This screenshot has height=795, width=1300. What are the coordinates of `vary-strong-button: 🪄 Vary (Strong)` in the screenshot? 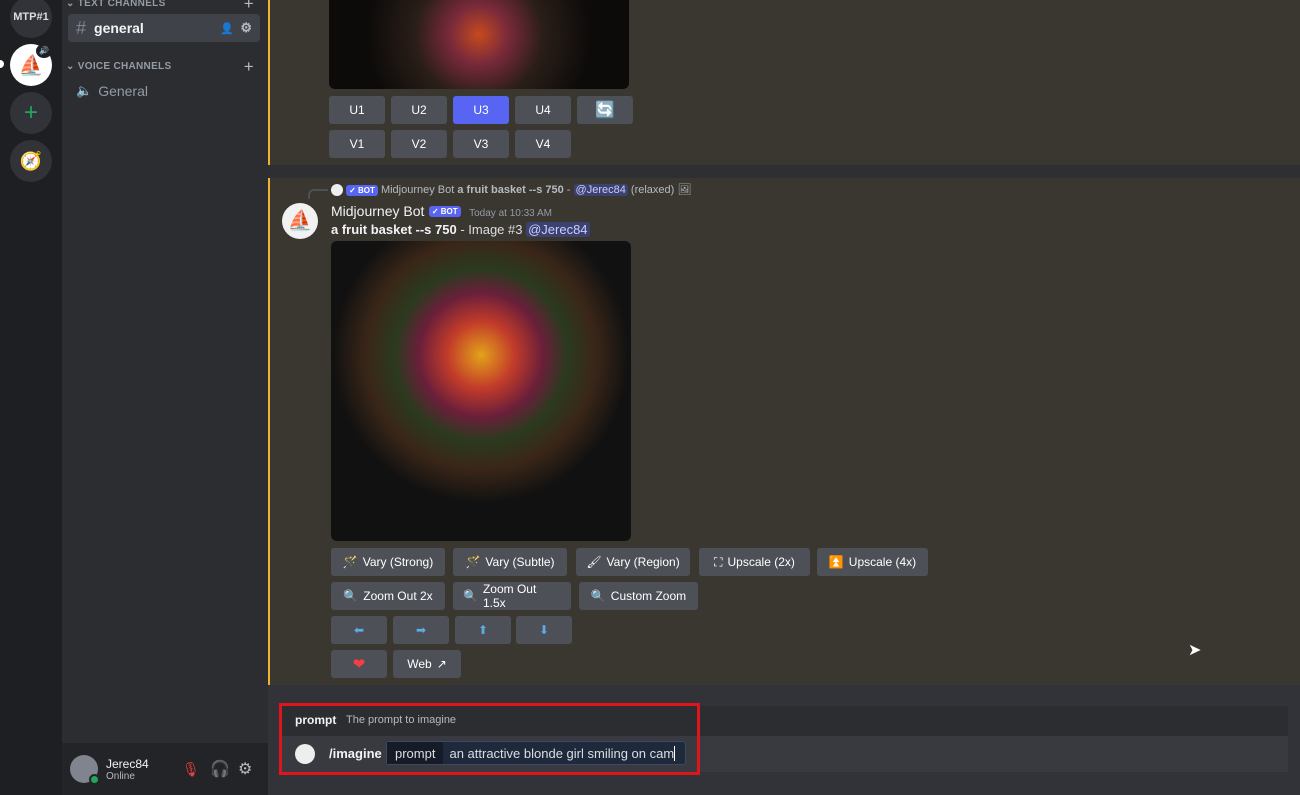 It's located at (388, 562).